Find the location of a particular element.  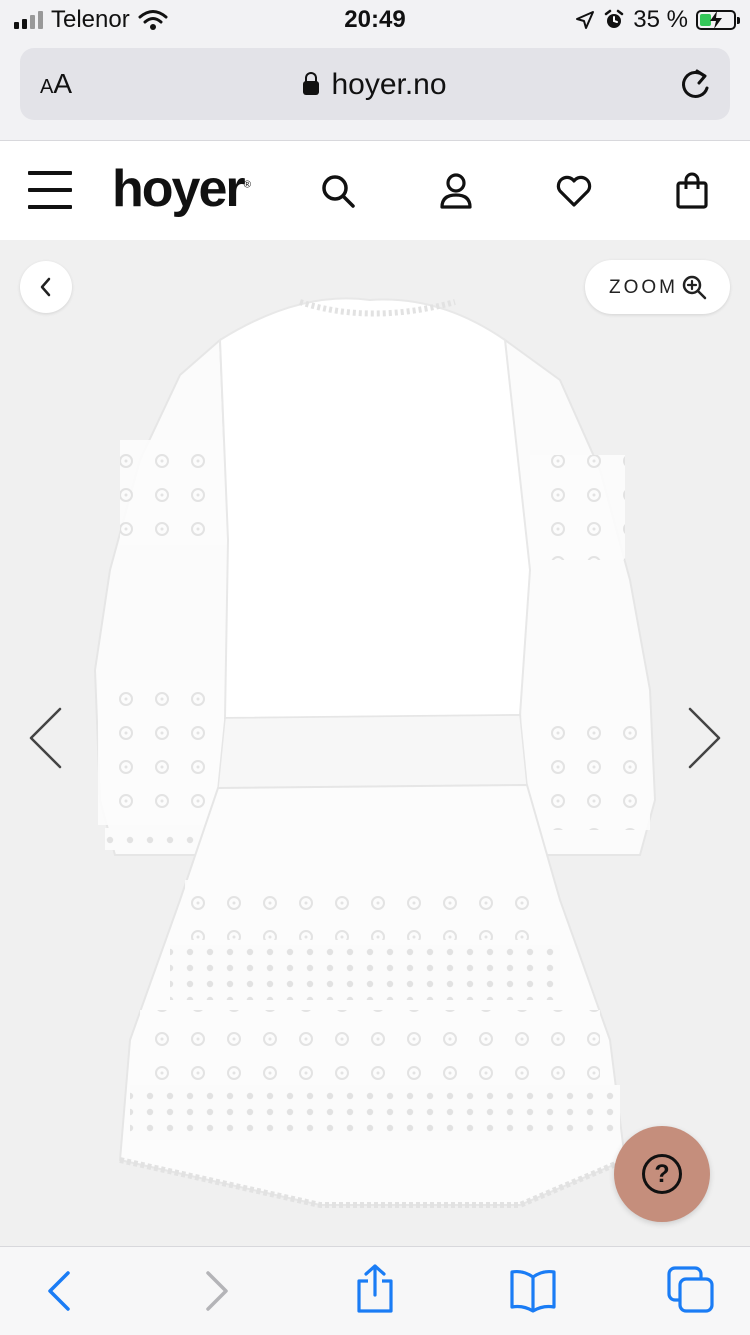

help-button: ? is located at coordinates (662, 1174).